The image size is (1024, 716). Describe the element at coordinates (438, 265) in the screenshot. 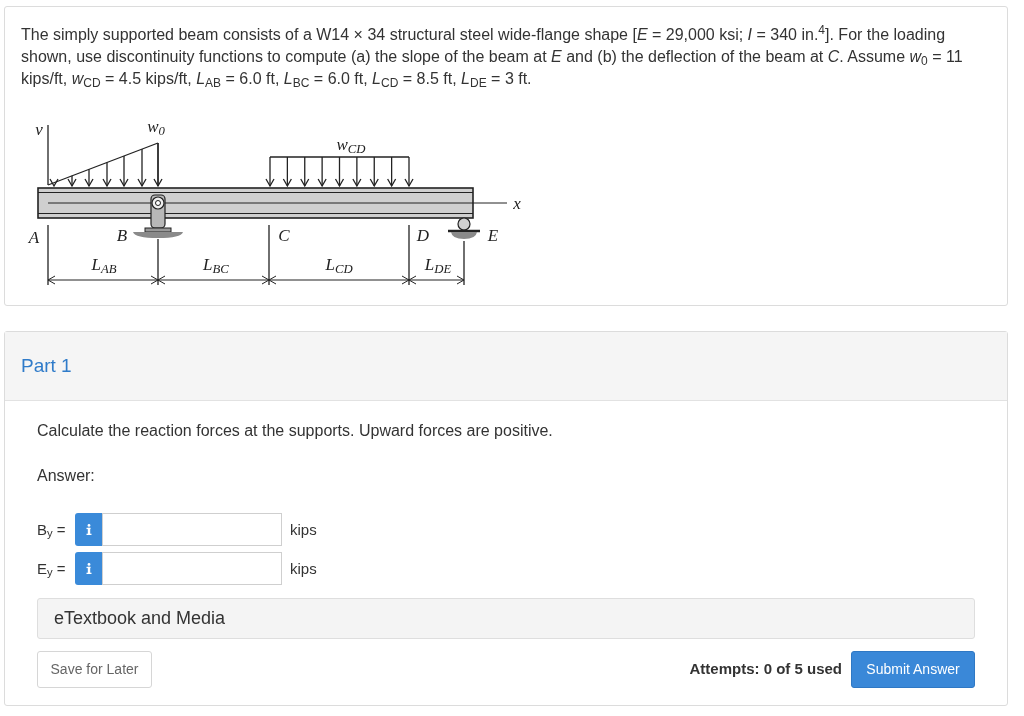

I see `span-label: L$_{DE}$` at that location.